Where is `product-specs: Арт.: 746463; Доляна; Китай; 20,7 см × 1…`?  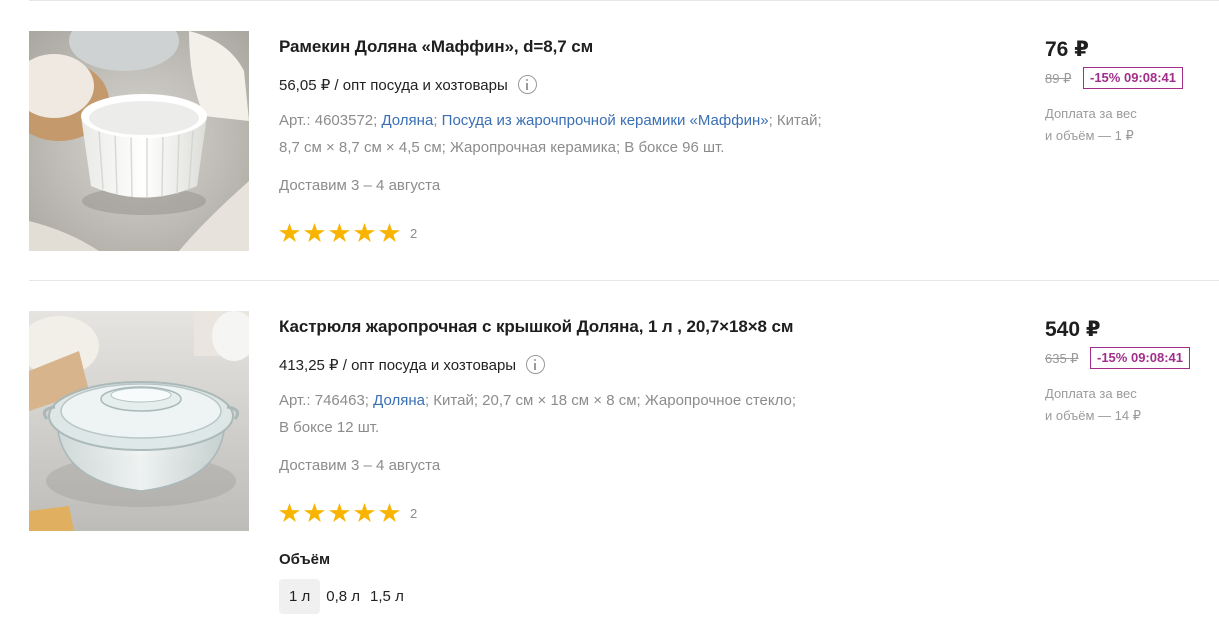
product-specs: Арт.: 746463; Доляна; Китай; 20,7 см × 1… is located at coordinates (589, 414).